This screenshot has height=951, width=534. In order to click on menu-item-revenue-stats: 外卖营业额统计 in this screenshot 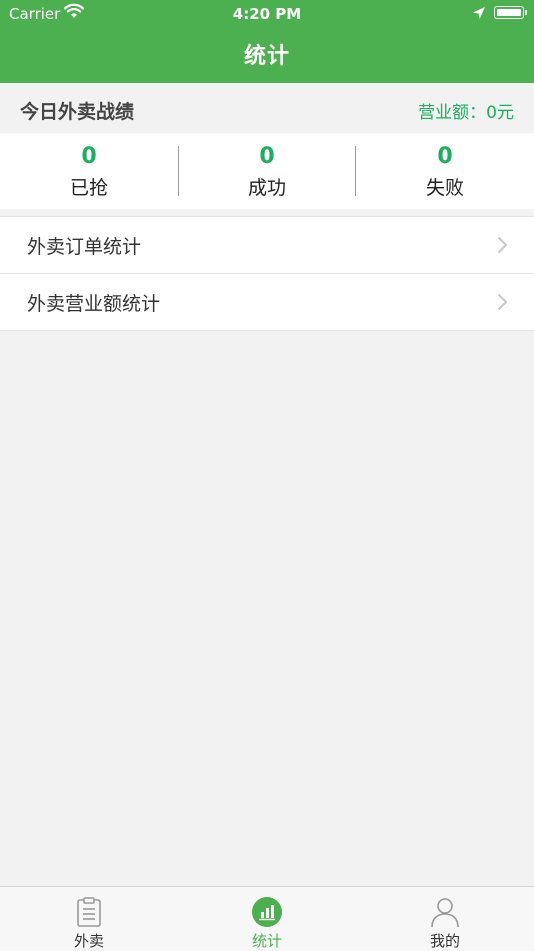, I will do `click(267, 301)`.